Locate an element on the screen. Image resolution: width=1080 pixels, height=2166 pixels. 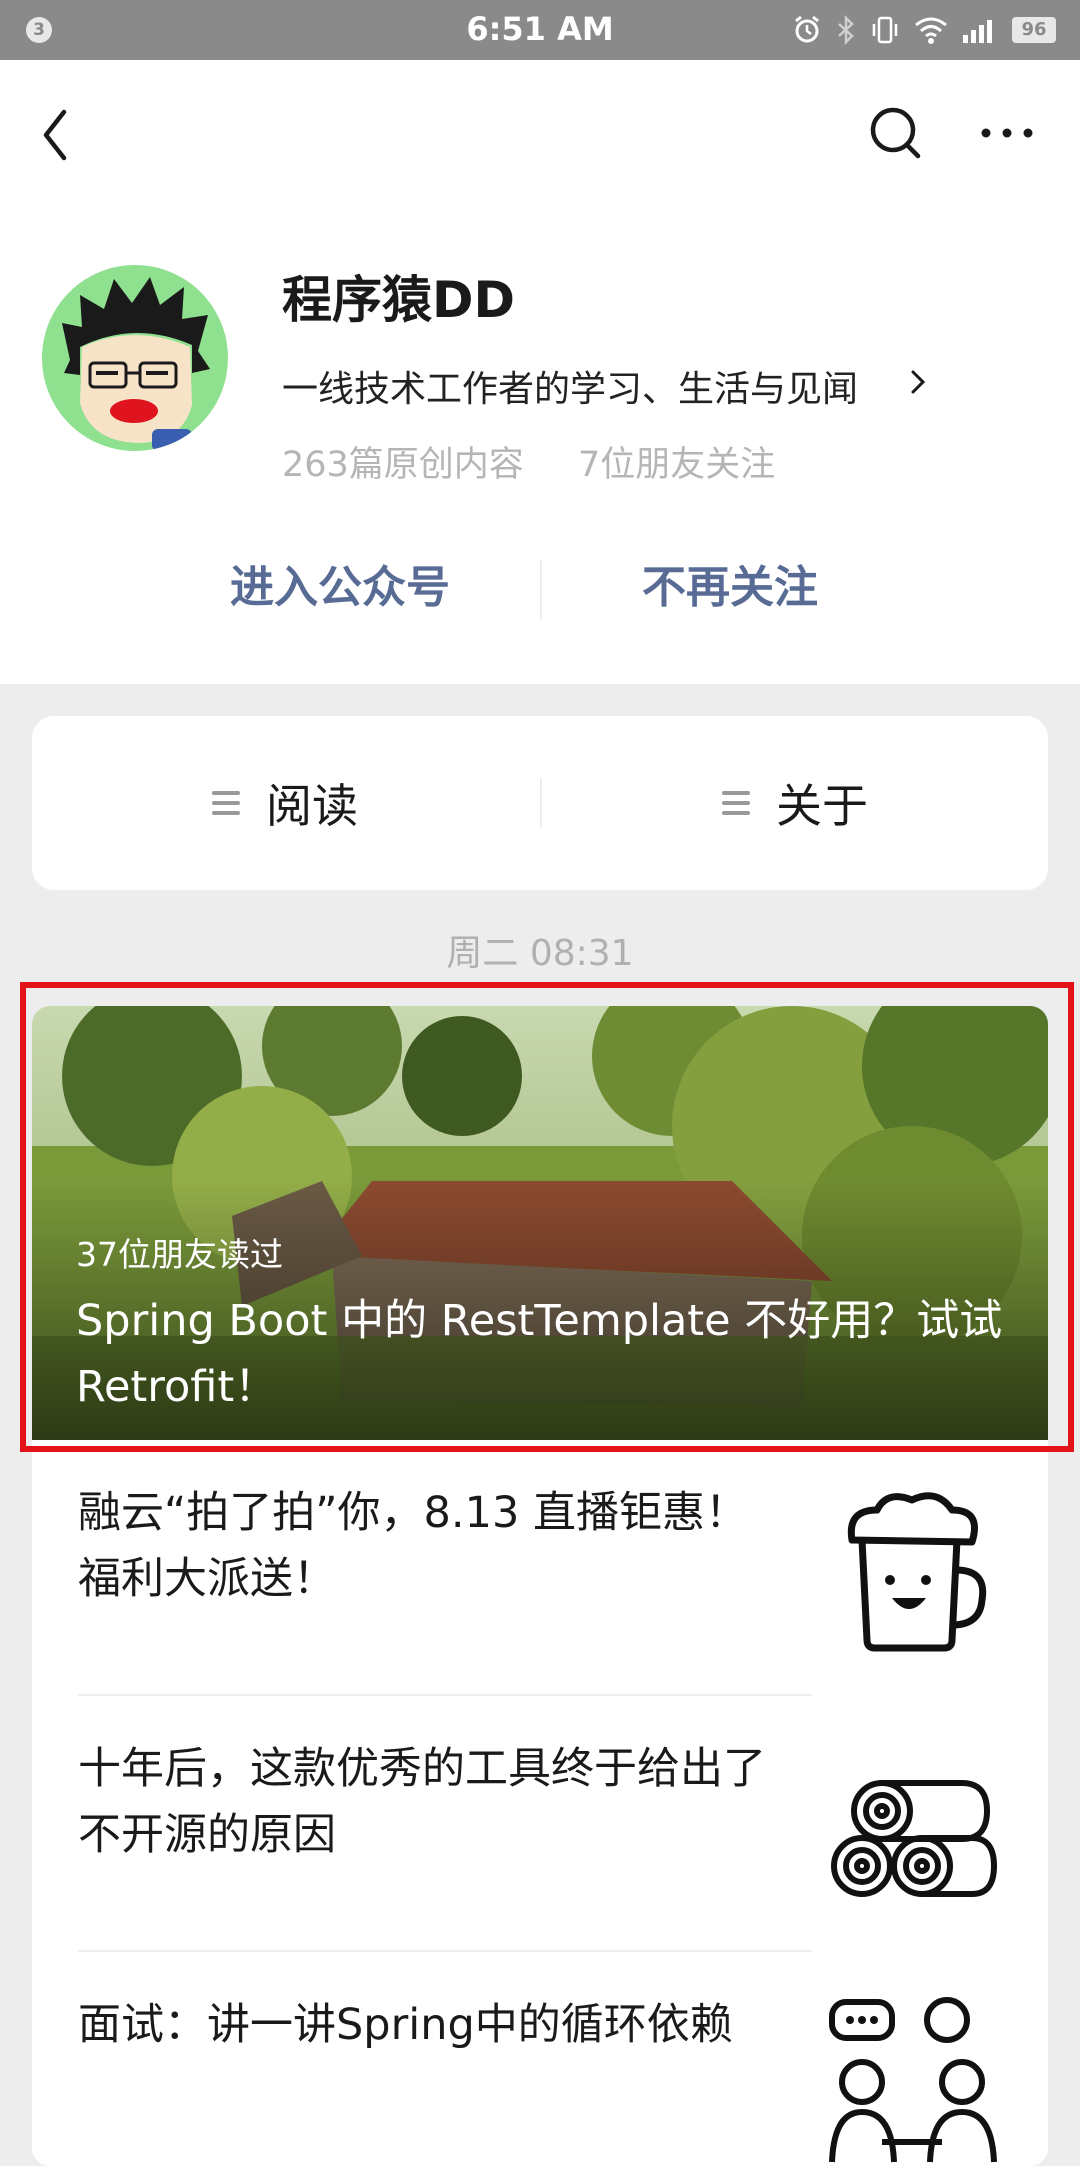
signal-icon is located at coordinates (977, 31).